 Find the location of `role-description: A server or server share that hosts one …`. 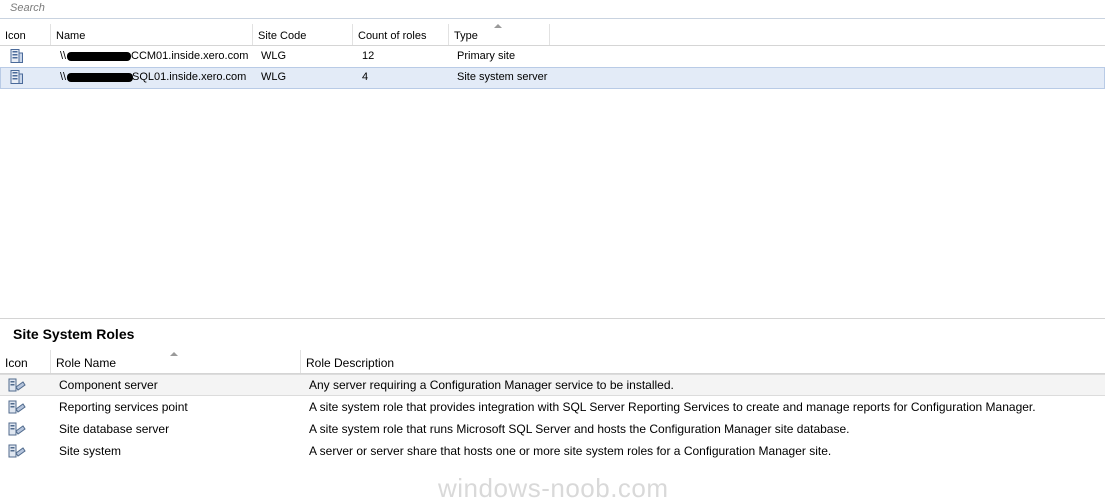

role-description: A server or server share that hosts one … is located at coordinates (570, 451).